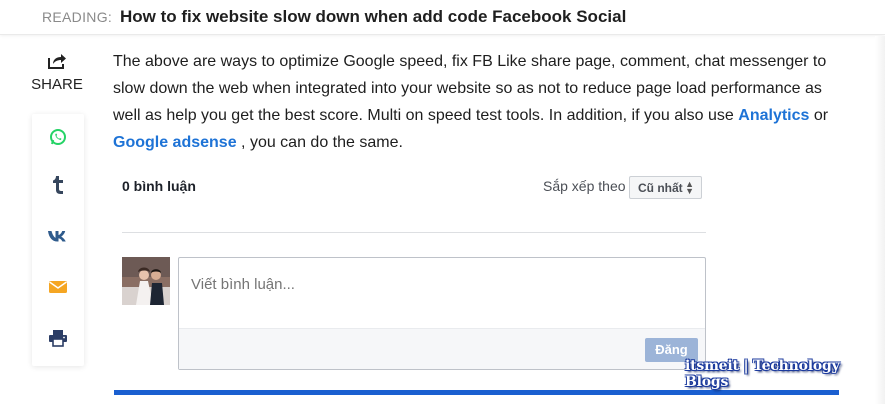 This screenshot has height=404, width=885. I want to click on whatsapp-share-button, so click(58, 139).